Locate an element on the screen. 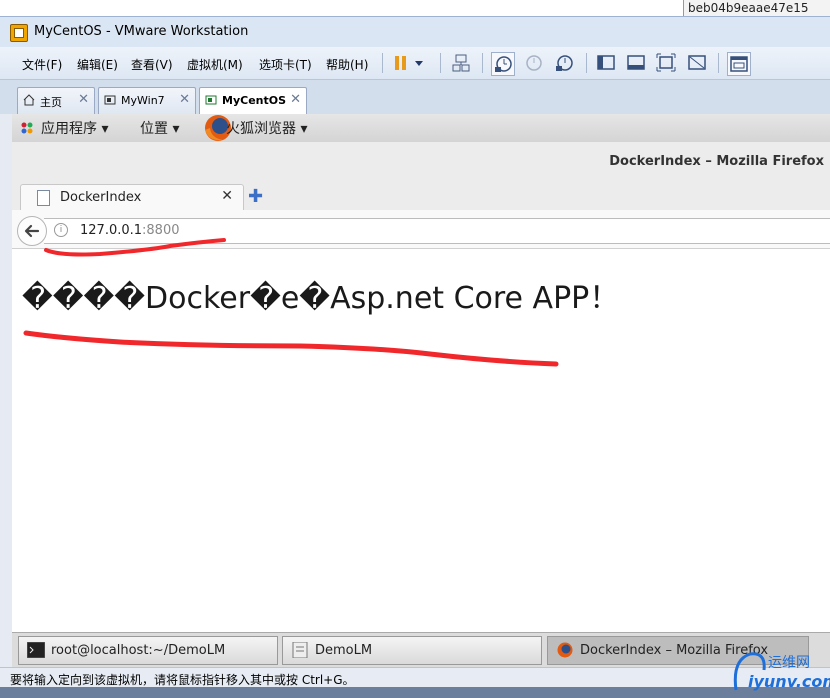 This screenshot has width=830, height=698. new-tab-plus-icon: ✚ is located at coordinates (255, 196).